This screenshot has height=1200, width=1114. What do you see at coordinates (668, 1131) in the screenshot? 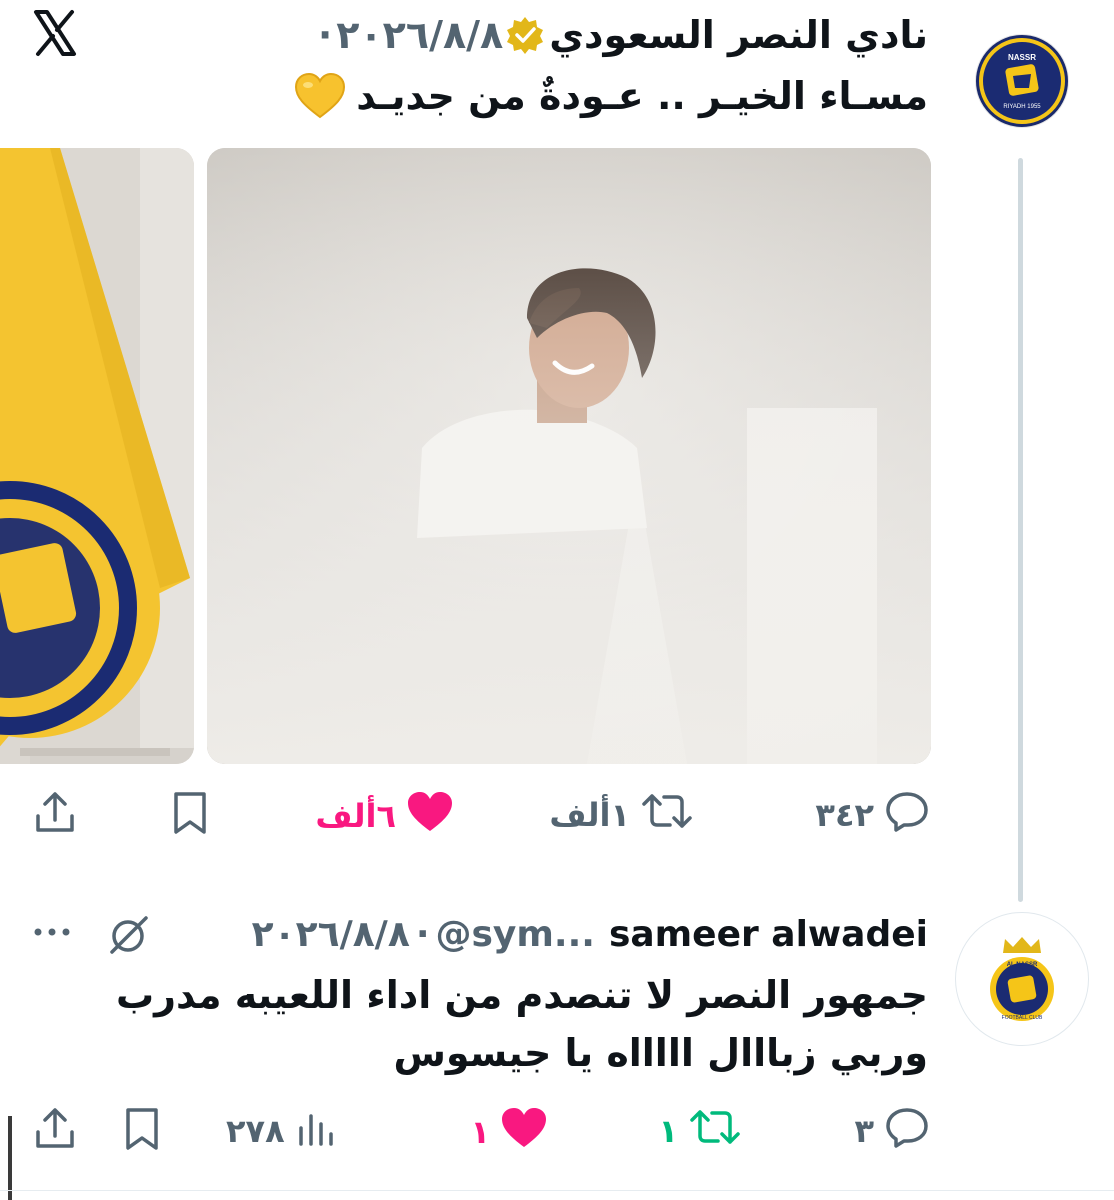
I see `repost-count: ١` at bounding box center [668, 1131].